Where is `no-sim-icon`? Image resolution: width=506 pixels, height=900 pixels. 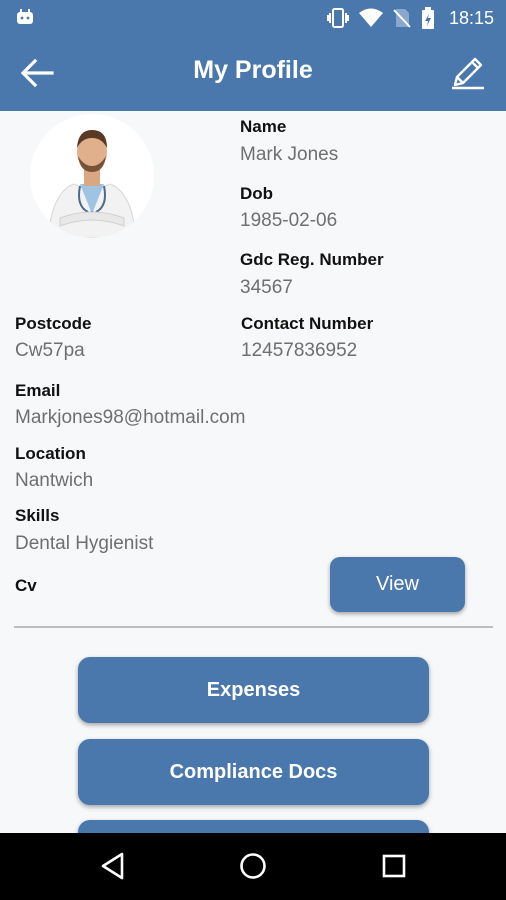 no-sim-icon is located at coordinates (402, 18).